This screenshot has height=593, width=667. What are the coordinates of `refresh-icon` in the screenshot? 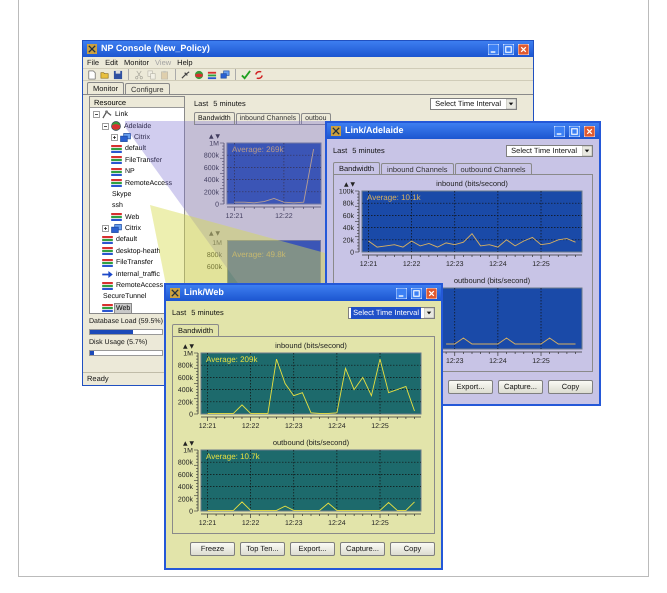 It's located at (259, 75).